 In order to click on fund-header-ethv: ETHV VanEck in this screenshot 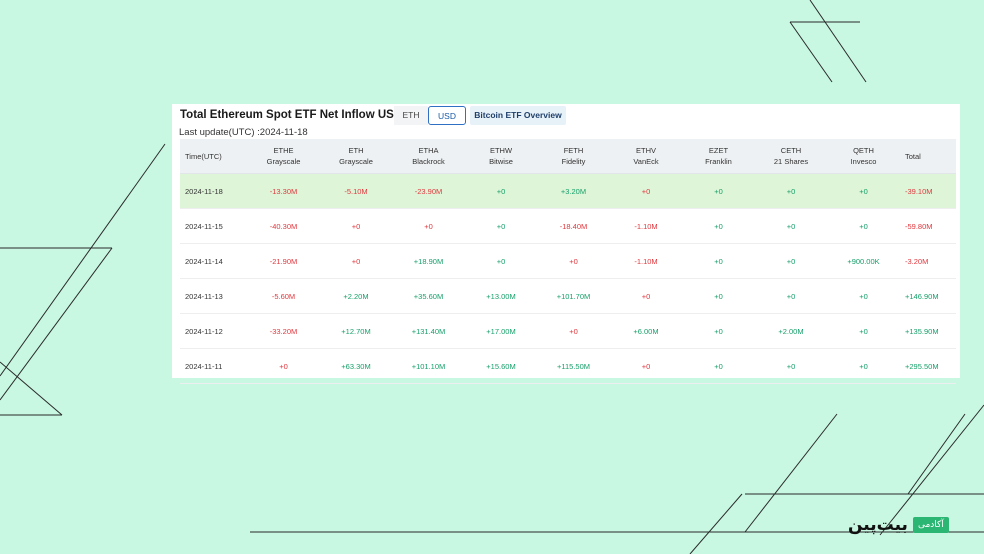, I will do `click(646, 156)`.